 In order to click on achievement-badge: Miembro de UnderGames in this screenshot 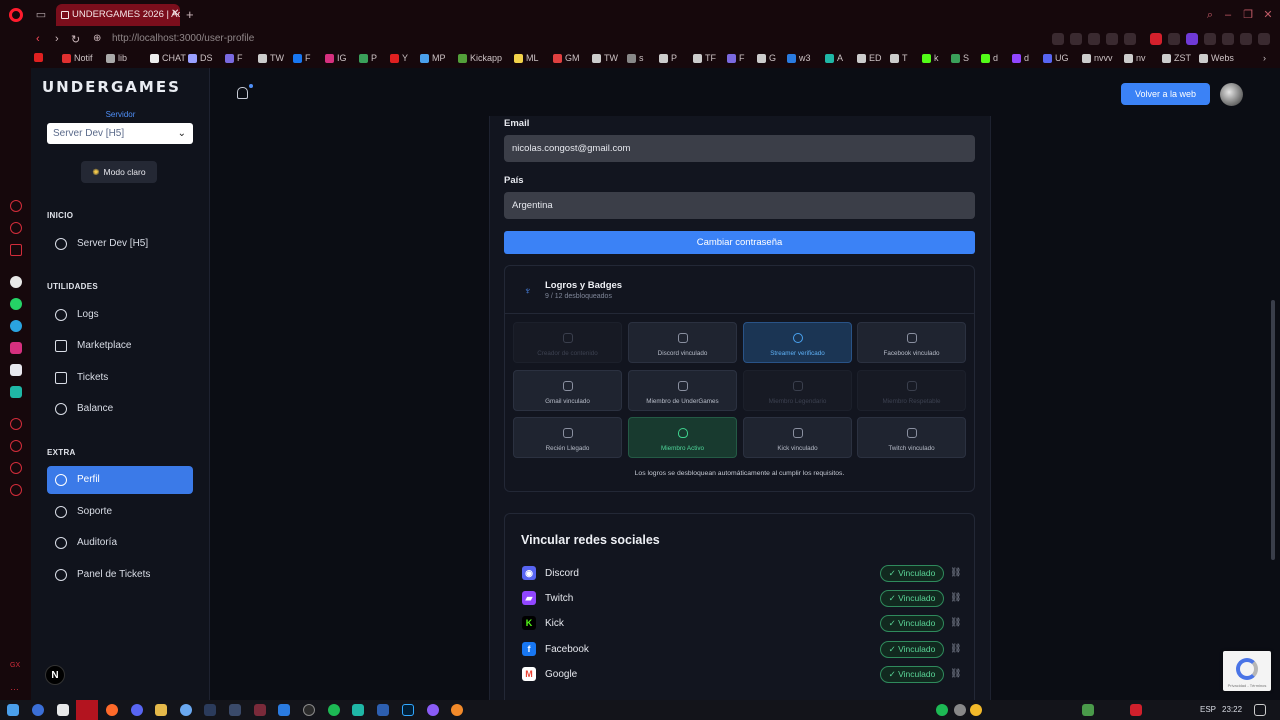, I will do `click(682, 390)`.